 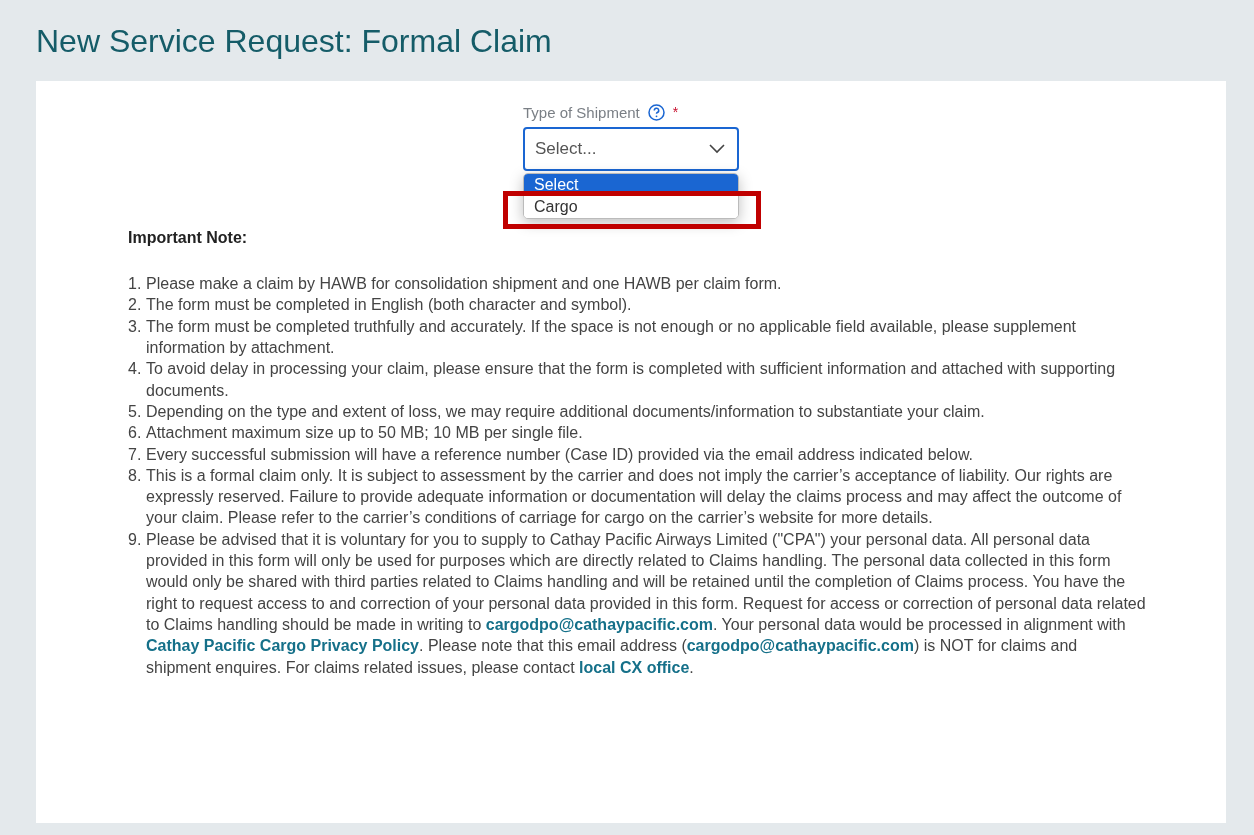 I want to click on note-text: The form must be completed truthfully and accurately. If the space is not enough or no applicable field available, please supplement information by attachment., so click(x=612, y=337).